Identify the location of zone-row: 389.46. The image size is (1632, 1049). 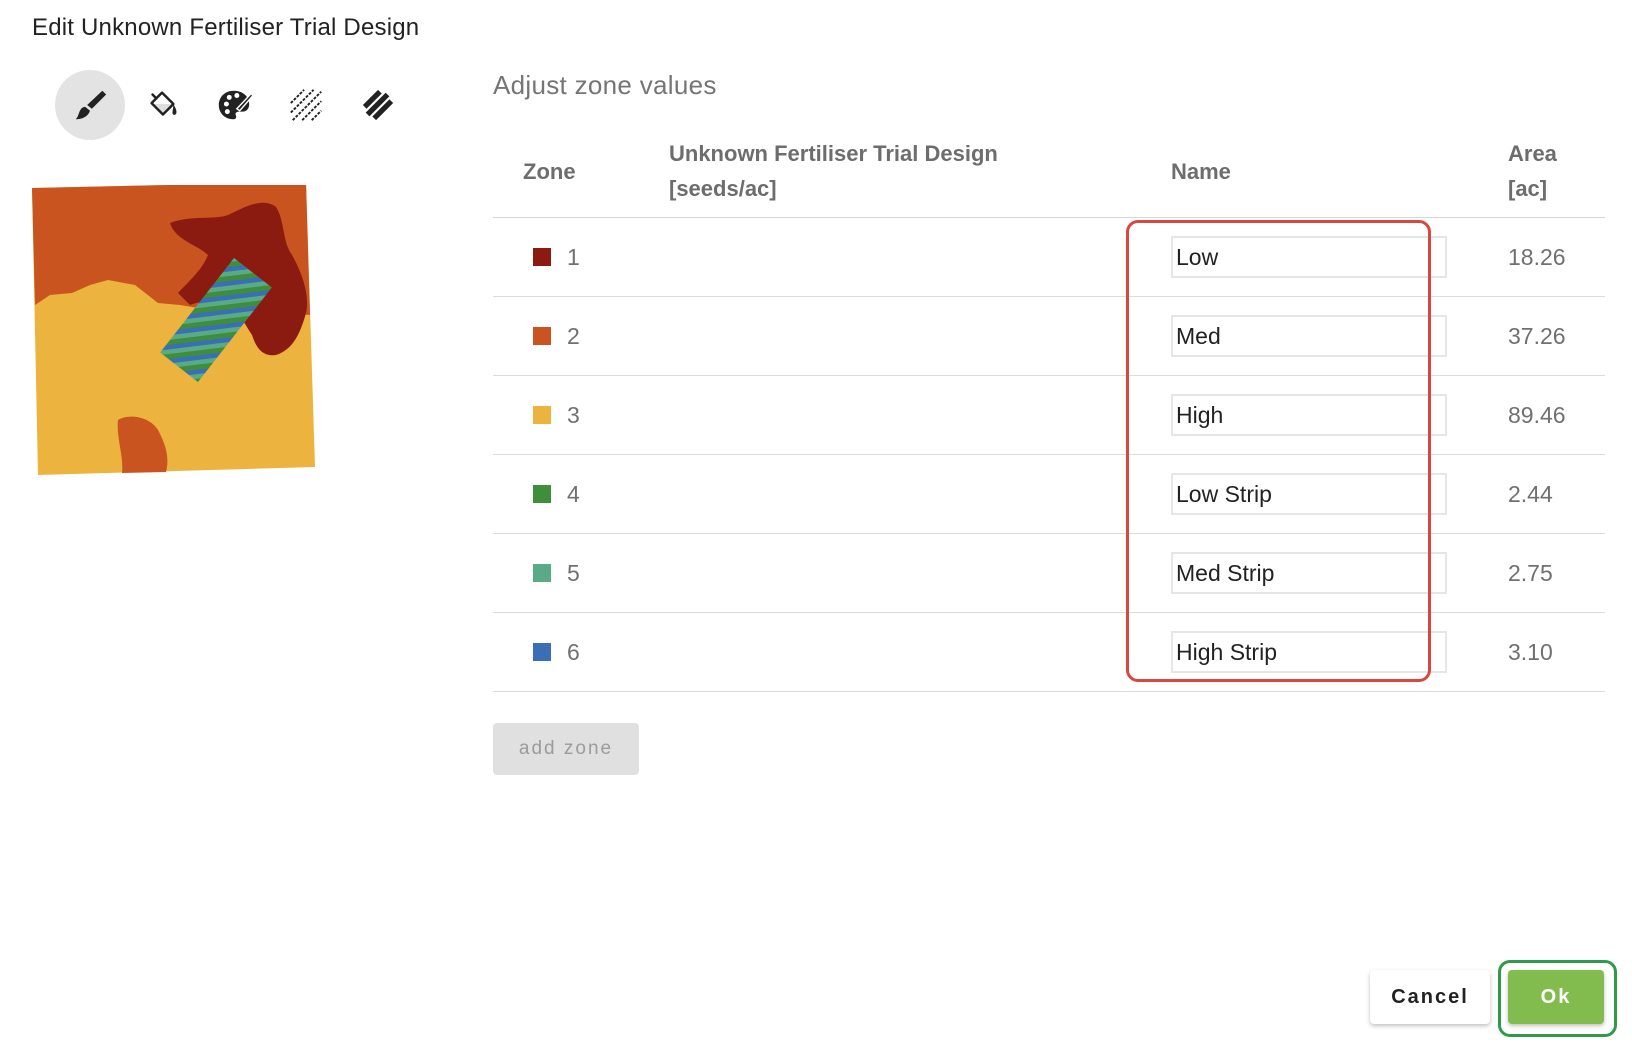
(1049, 415).